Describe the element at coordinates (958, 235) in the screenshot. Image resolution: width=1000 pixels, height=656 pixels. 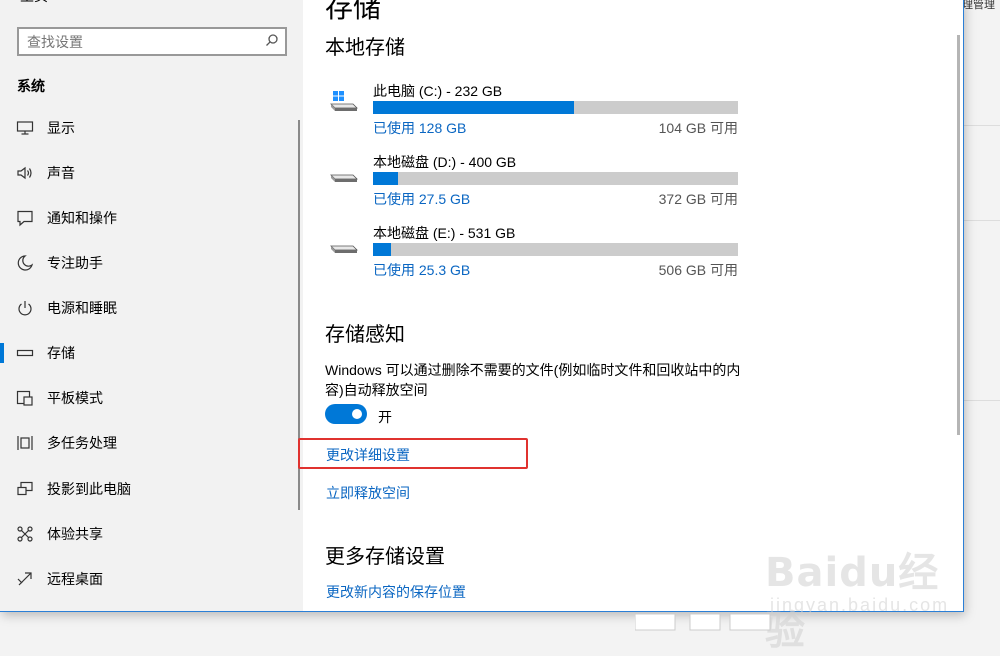
I see `content-scrollbar` at that location.